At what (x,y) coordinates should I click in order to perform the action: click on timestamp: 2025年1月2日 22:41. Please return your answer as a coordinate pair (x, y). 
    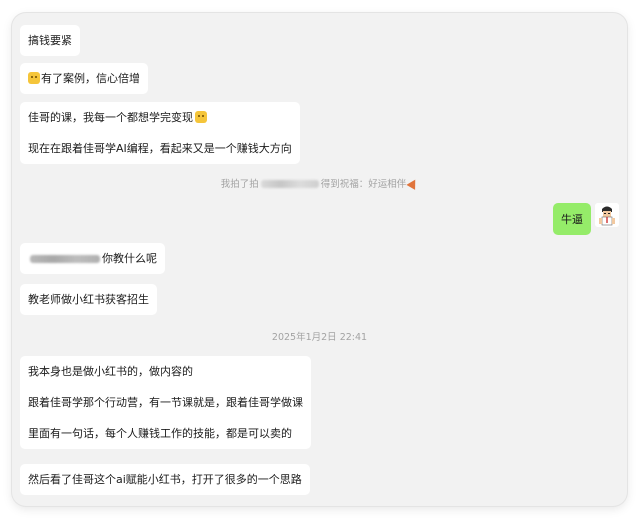
    Looking at the image, I should click on (319, 337).